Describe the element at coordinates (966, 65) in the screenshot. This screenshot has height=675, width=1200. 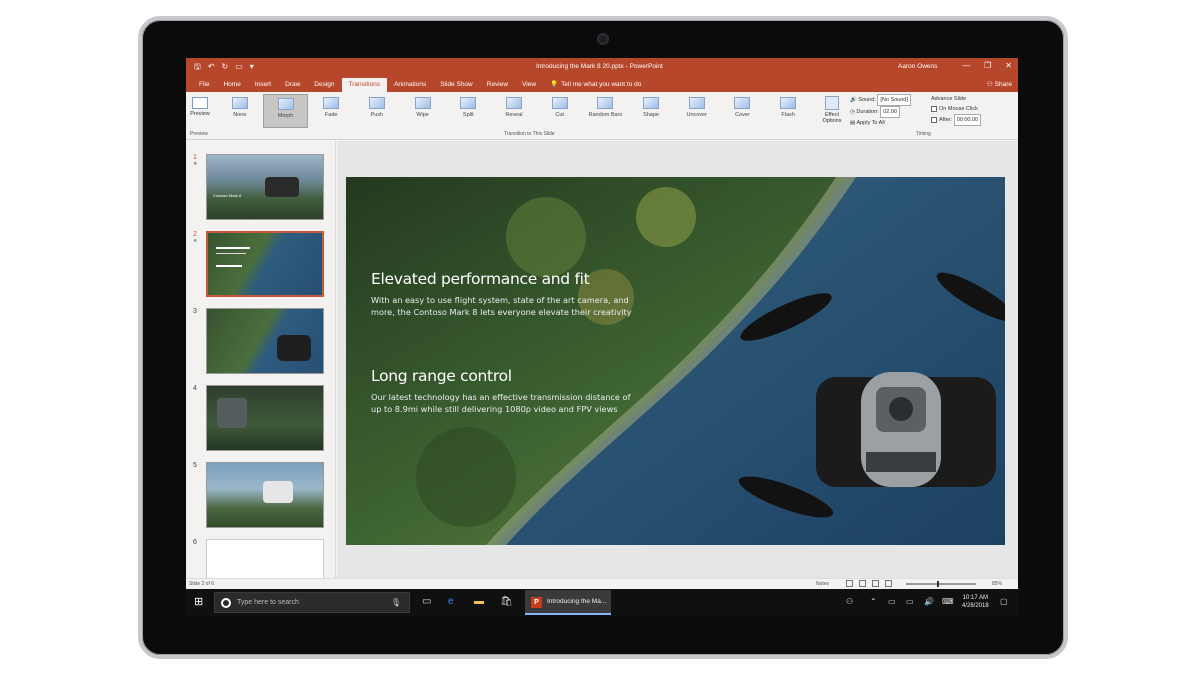
I see `minimize-button: —` at that location.